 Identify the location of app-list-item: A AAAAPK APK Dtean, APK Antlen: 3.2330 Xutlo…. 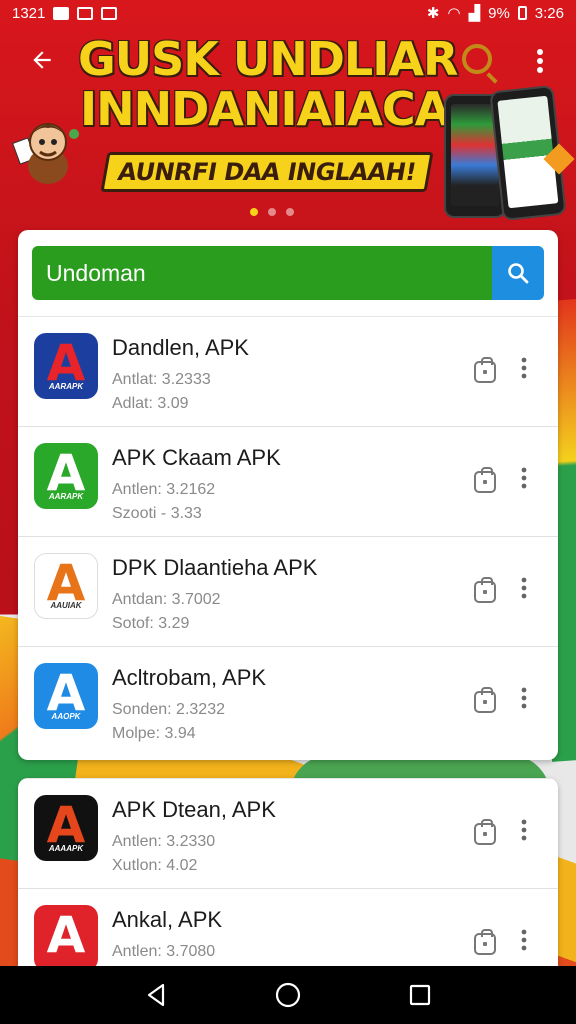
(288, 833).